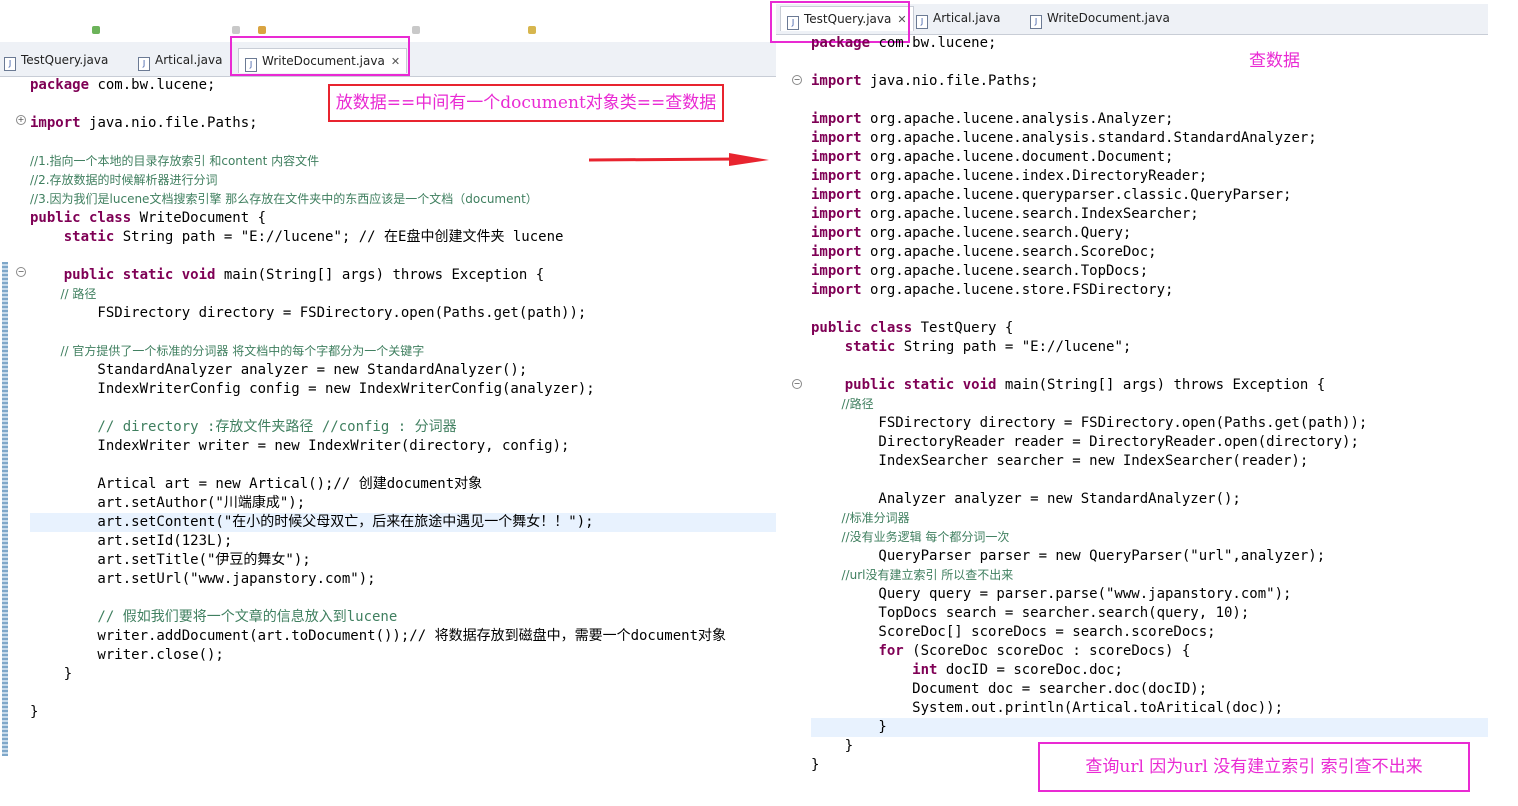  I want to click on expand-icon: +, so click(21, 120).